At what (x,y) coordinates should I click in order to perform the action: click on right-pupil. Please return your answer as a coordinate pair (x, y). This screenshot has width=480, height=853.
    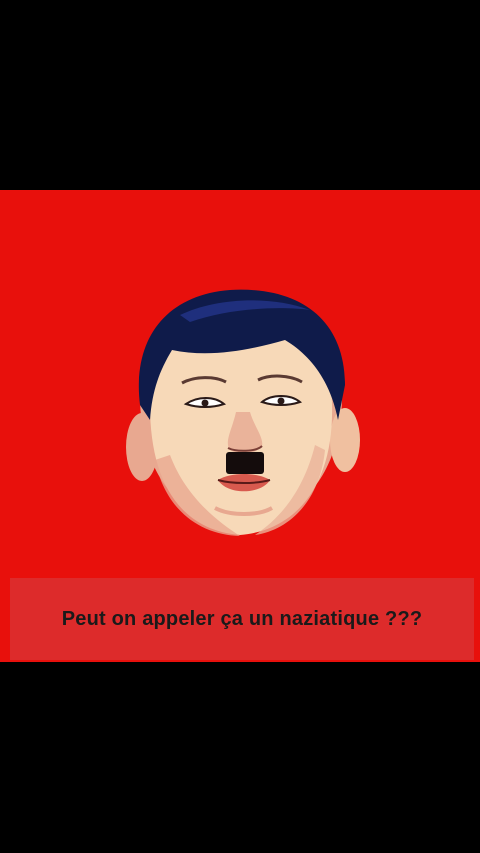
    Looking at the image, I should click on (281, 401).